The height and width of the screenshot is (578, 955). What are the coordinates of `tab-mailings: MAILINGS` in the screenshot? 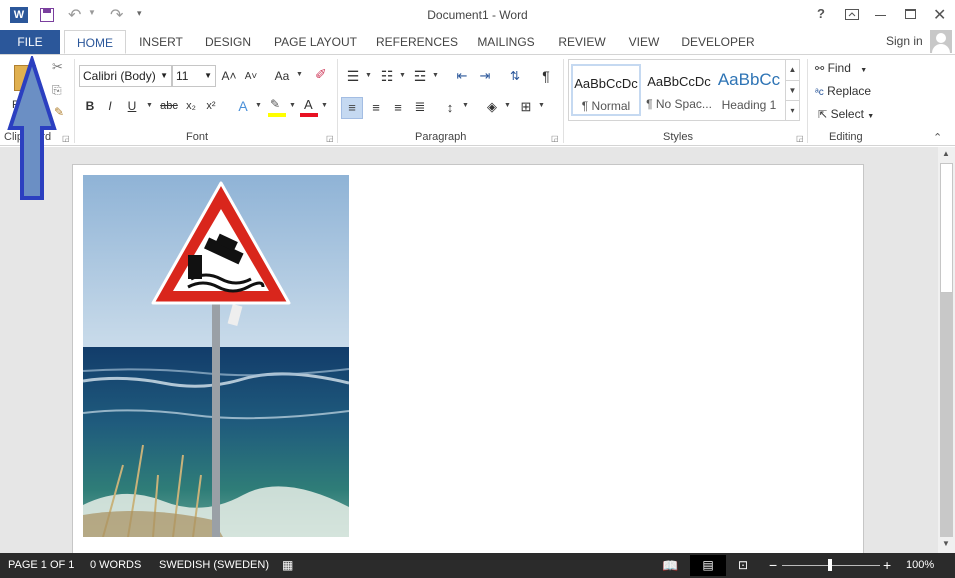 It's located at (506, 42).